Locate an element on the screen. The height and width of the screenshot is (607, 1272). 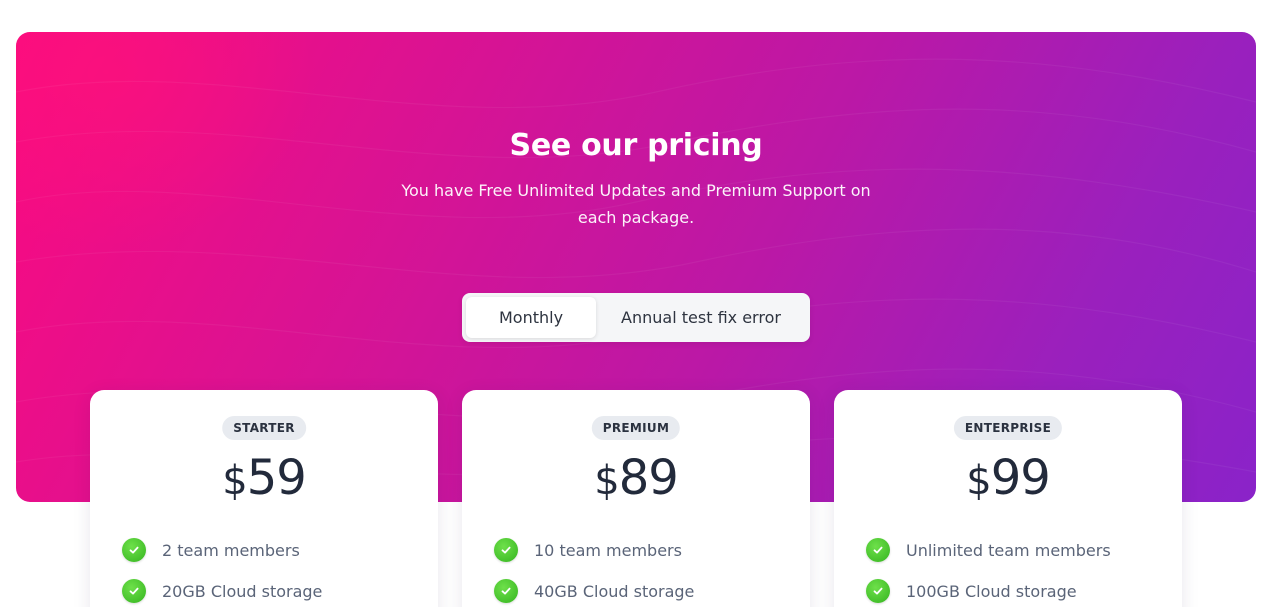
plan-badge: PREMIUM is located at coordinates (636, 428).